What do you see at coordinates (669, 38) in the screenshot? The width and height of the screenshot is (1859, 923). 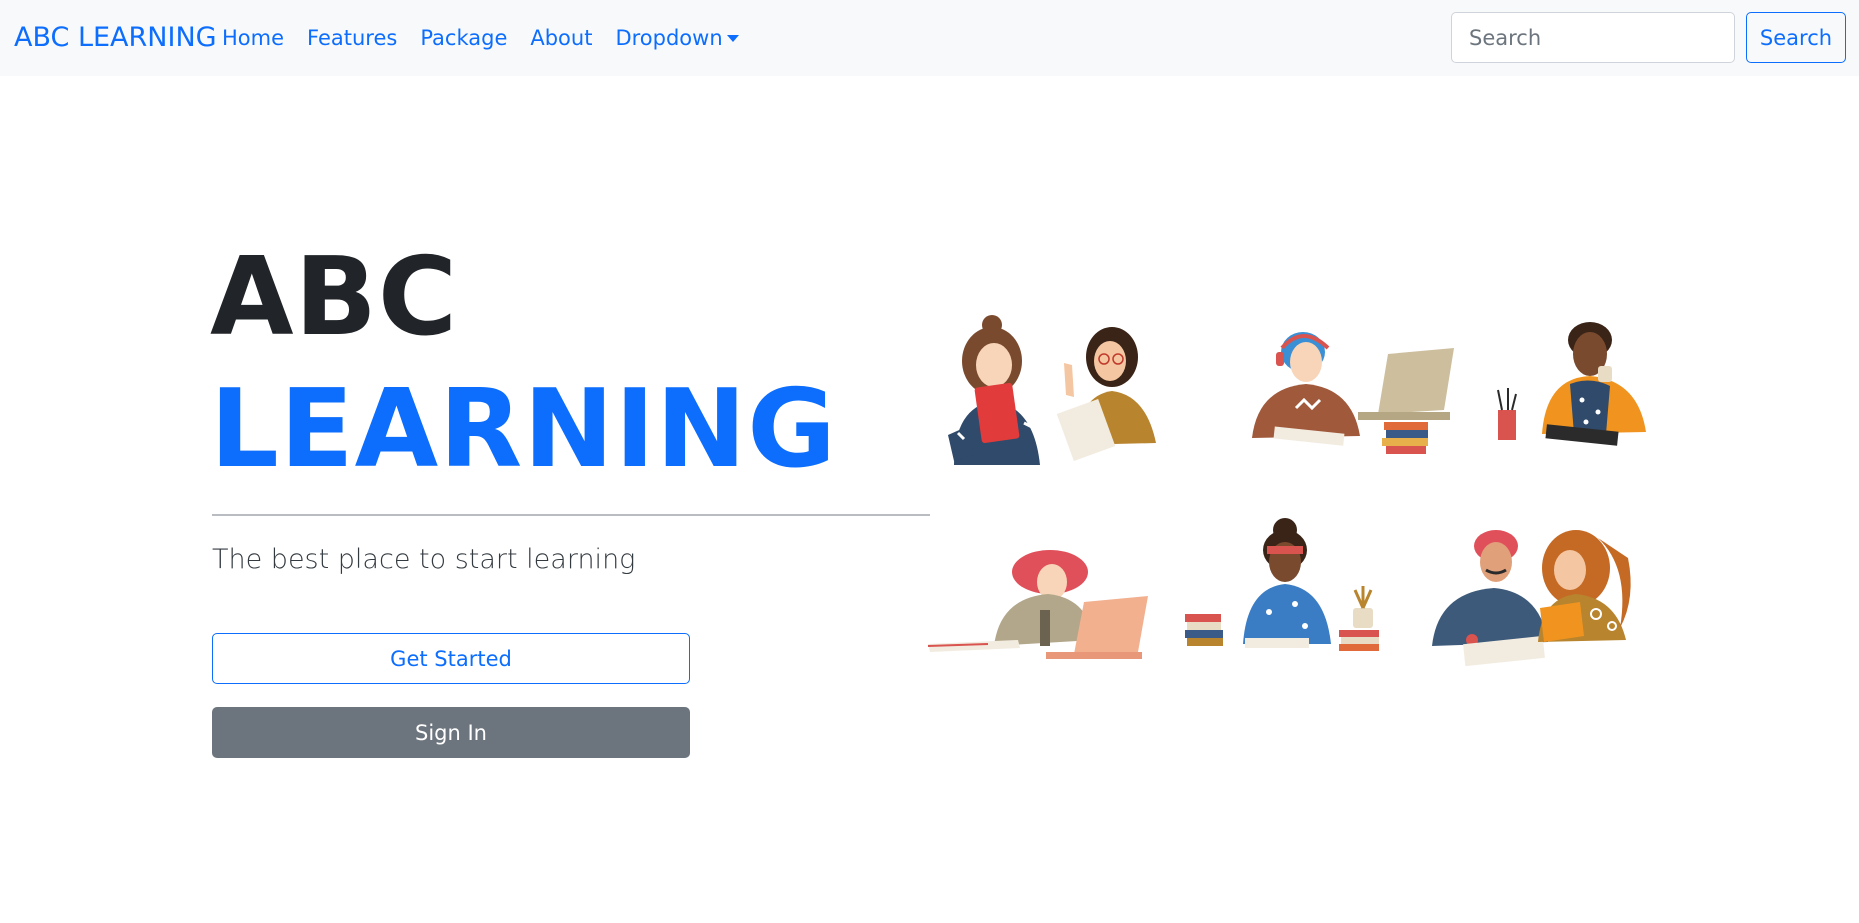 I see `nav-dropdown-label: Dropdown` at bounding box center [669, 38].